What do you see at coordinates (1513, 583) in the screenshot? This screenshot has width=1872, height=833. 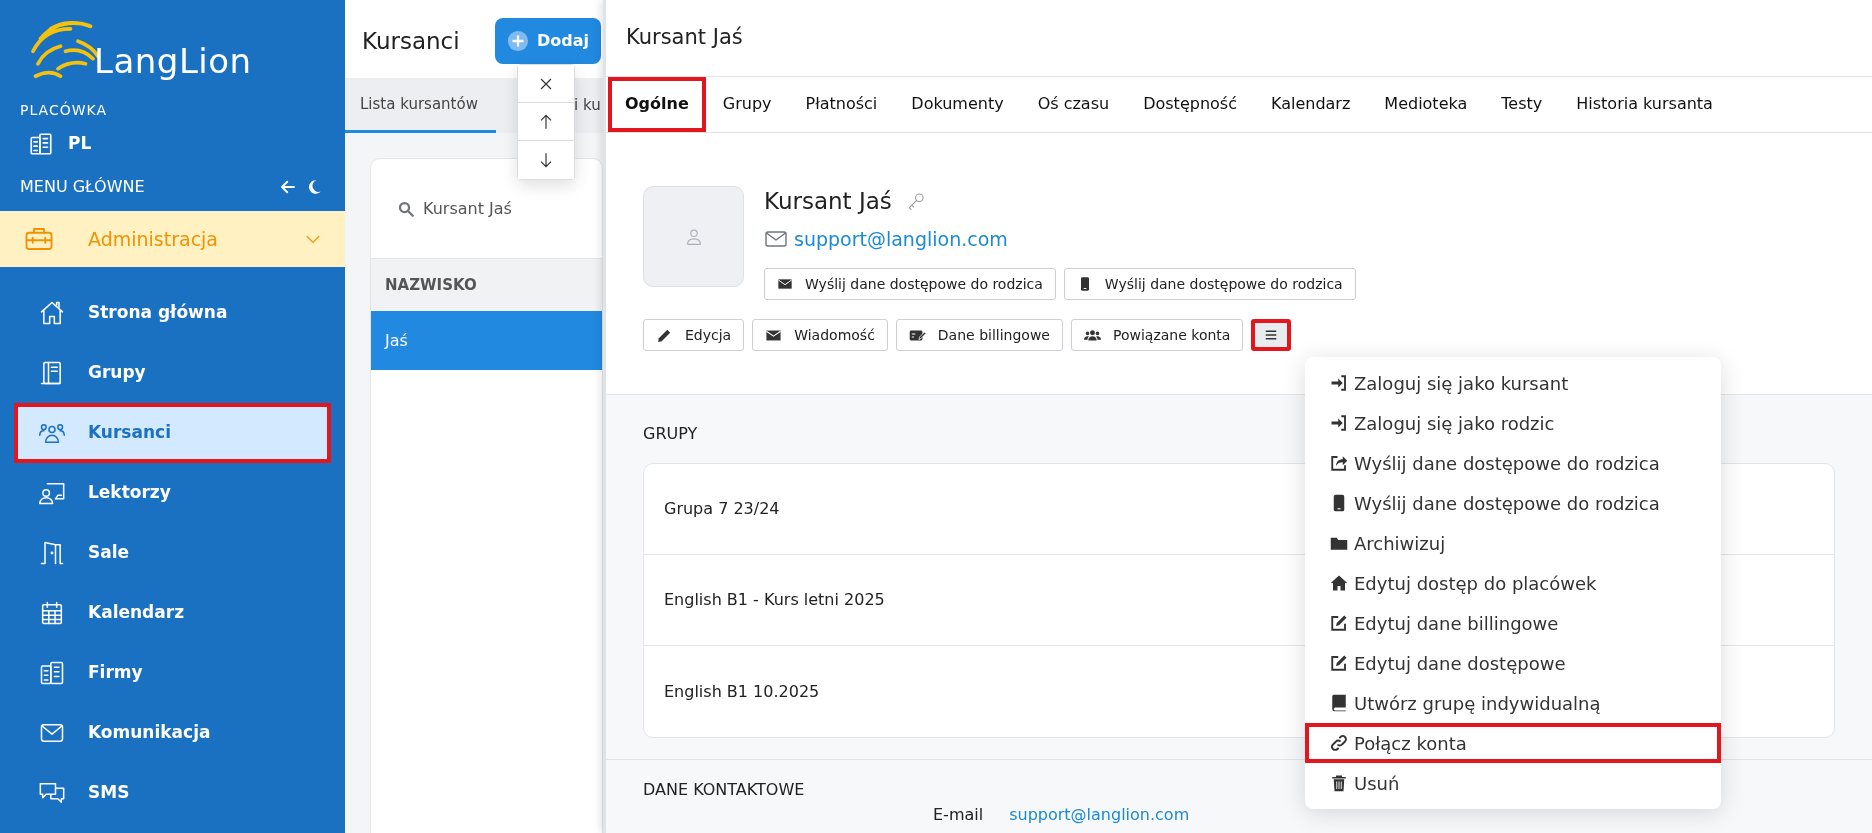 I see `menu-item: Edytuj dostęp do placówek` at bounding box center [1513, 583].